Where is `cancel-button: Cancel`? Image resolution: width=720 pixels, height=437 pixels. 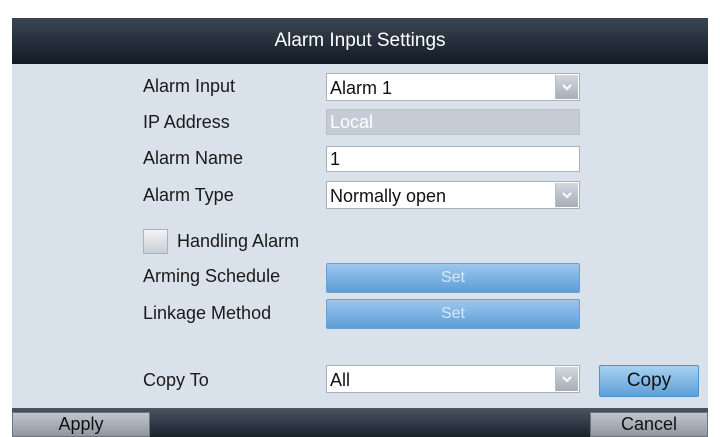 cancel-button: Cancel is located at coordinates (649, 424).